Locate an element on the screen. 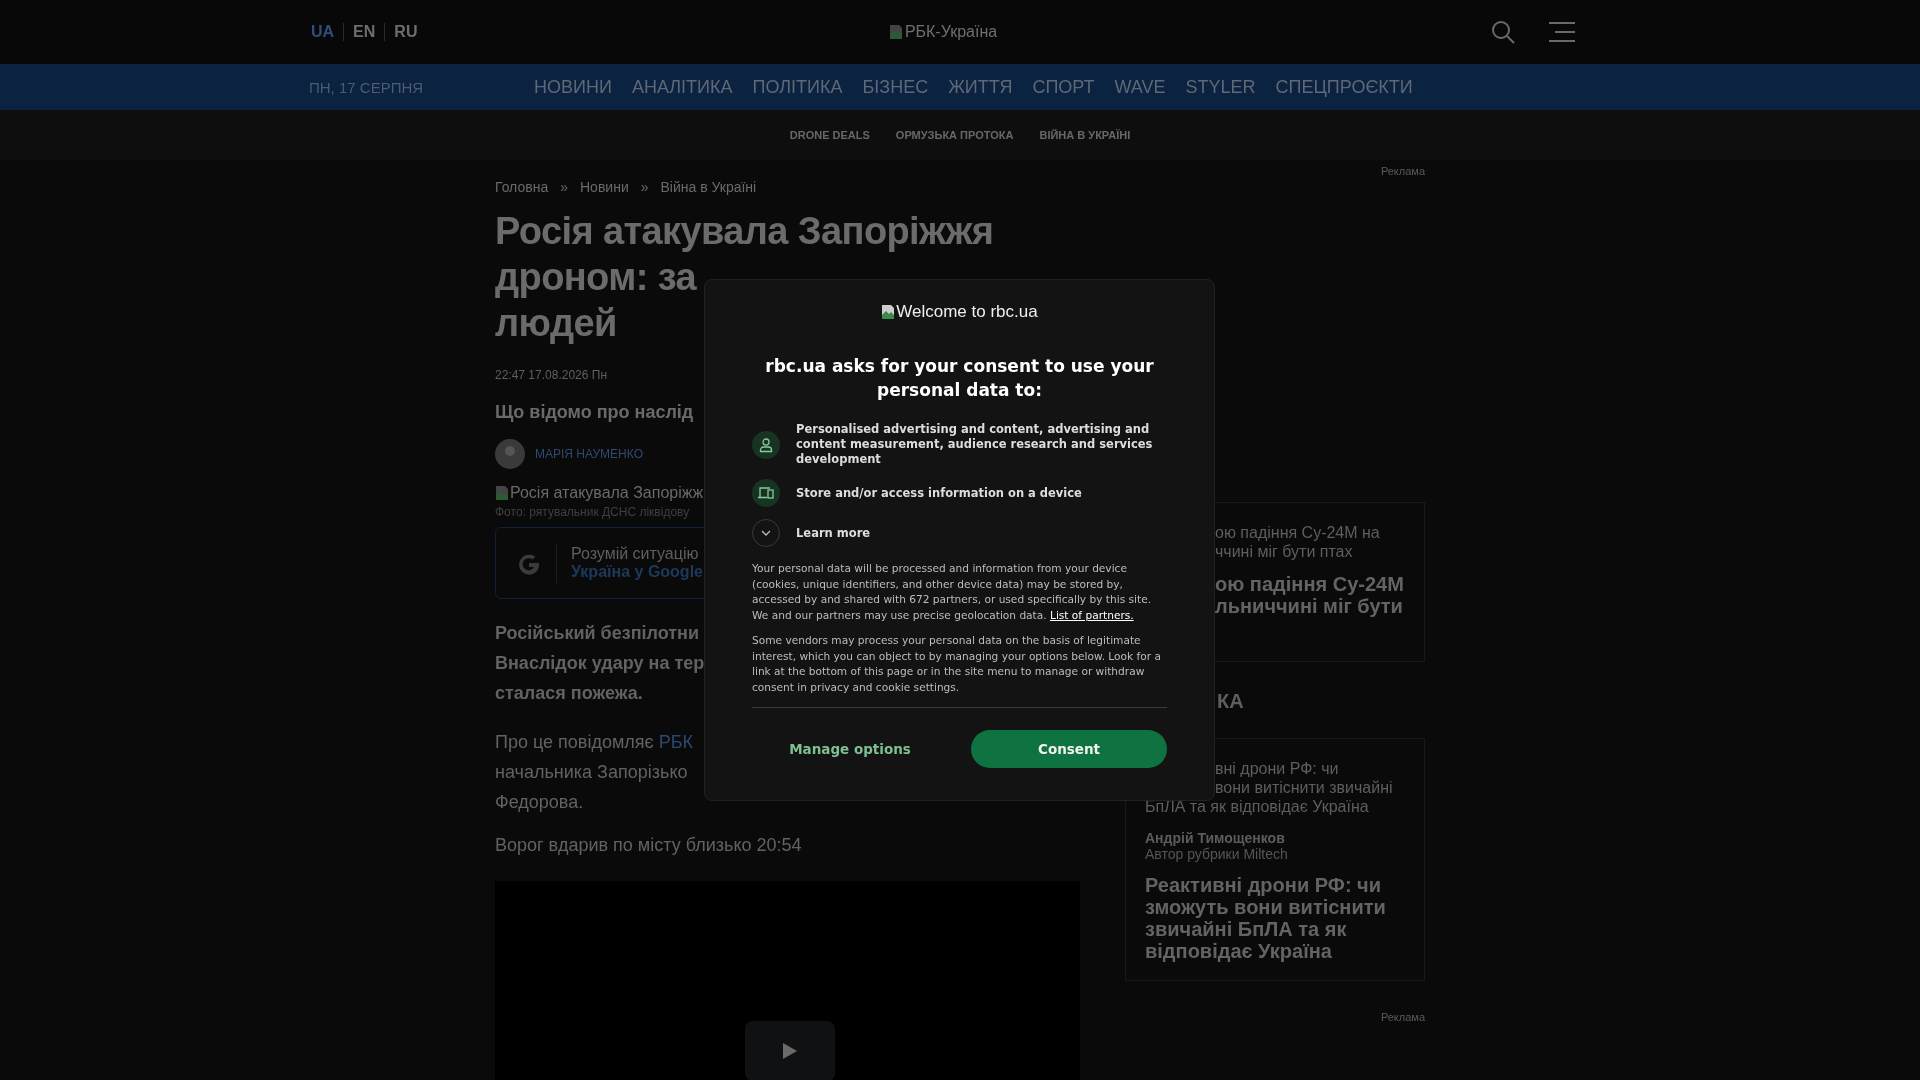 The image size is (1920, 1080). body-text-line: начальника Запорізько is located at coordinates (591, 772).